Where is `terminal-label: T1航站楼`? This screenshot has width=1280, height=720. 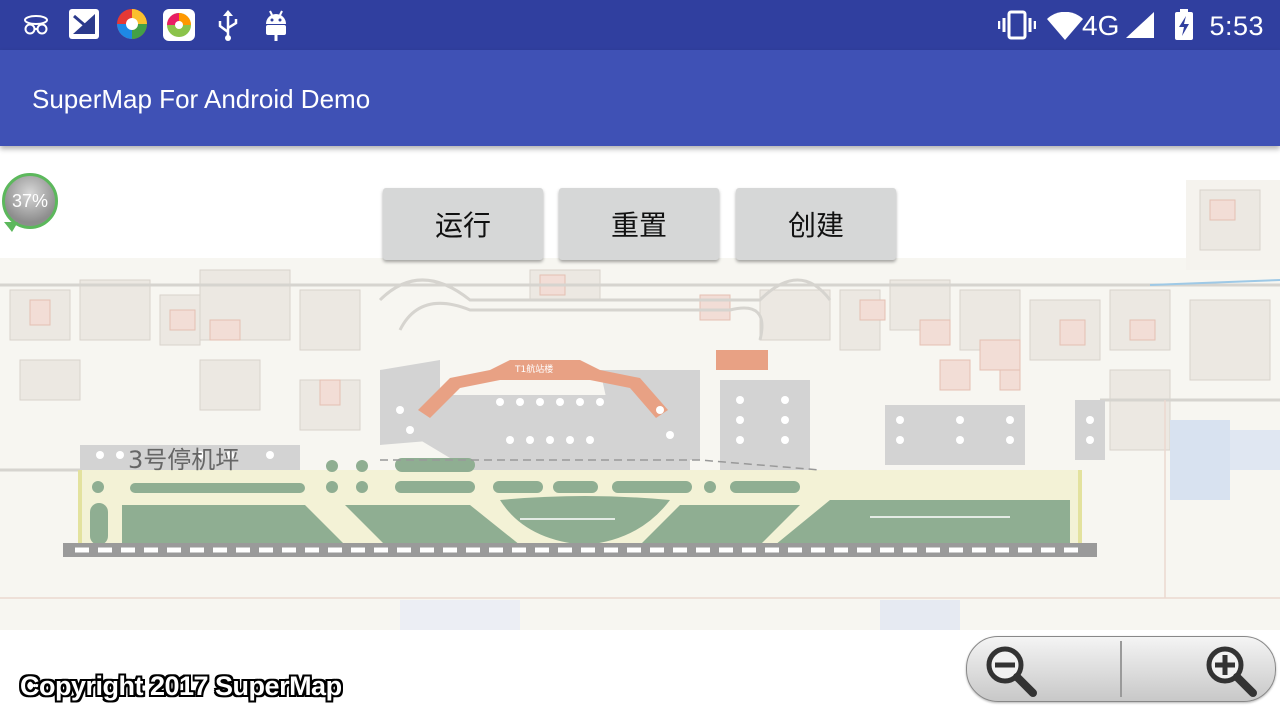 terminal-label: T1航站楼 is located at coordinates (533, 369).